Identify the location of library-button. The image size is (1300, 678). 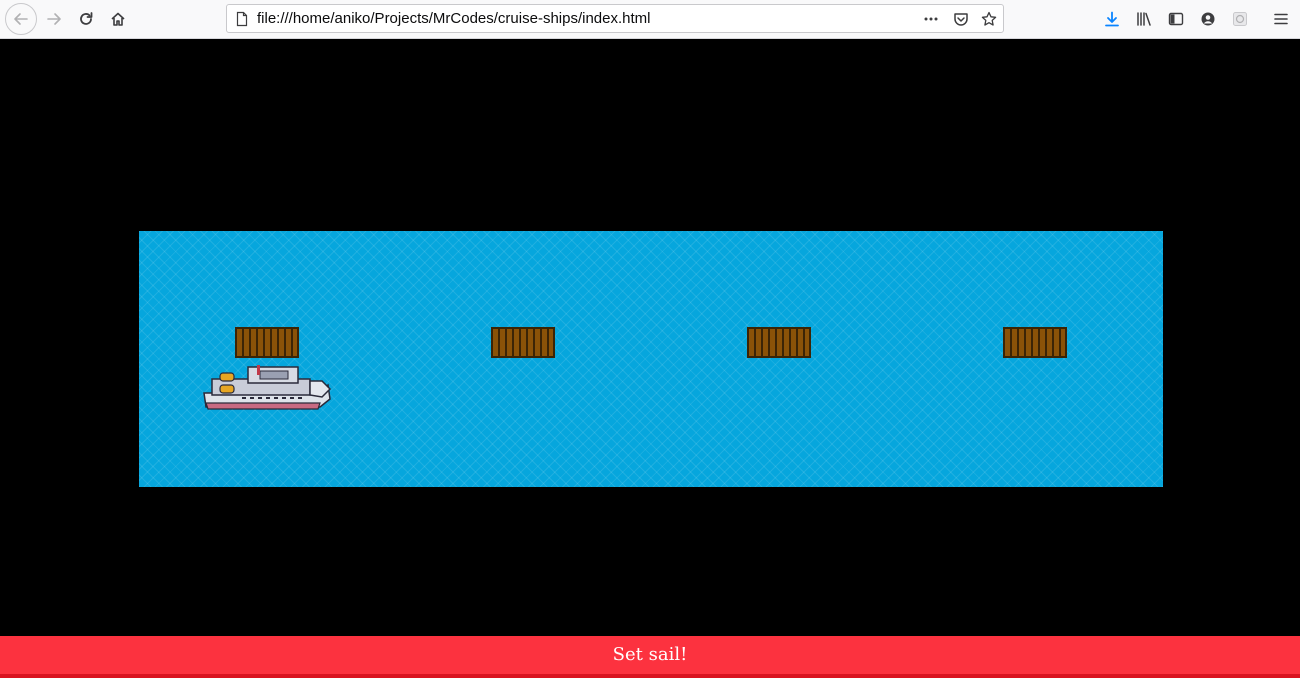
(1144, 19).